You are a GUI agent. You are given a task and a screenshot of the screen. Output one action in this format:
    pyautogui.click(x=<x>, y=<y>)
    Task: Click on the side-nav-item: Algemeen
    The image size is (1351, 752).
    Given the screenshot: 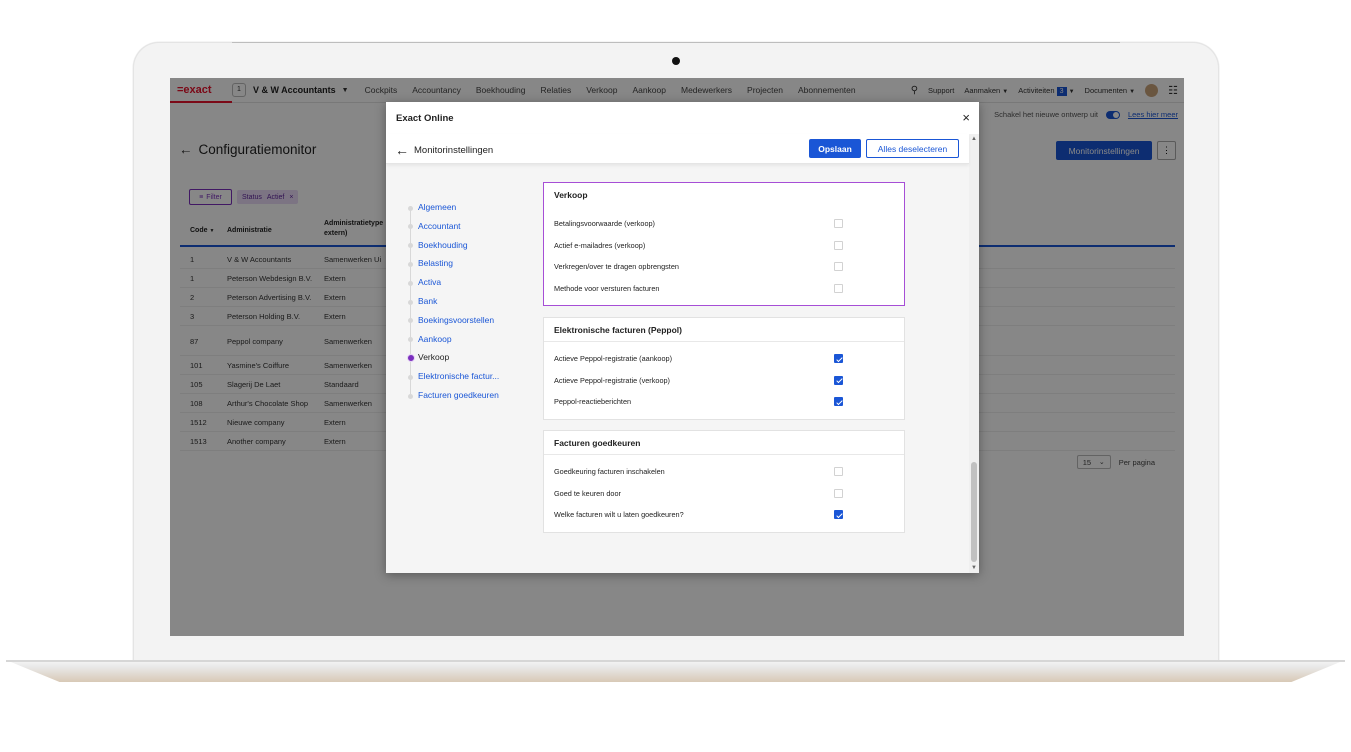 What is the action you would take?
    pyautogui.click(x=437, y=207)
    